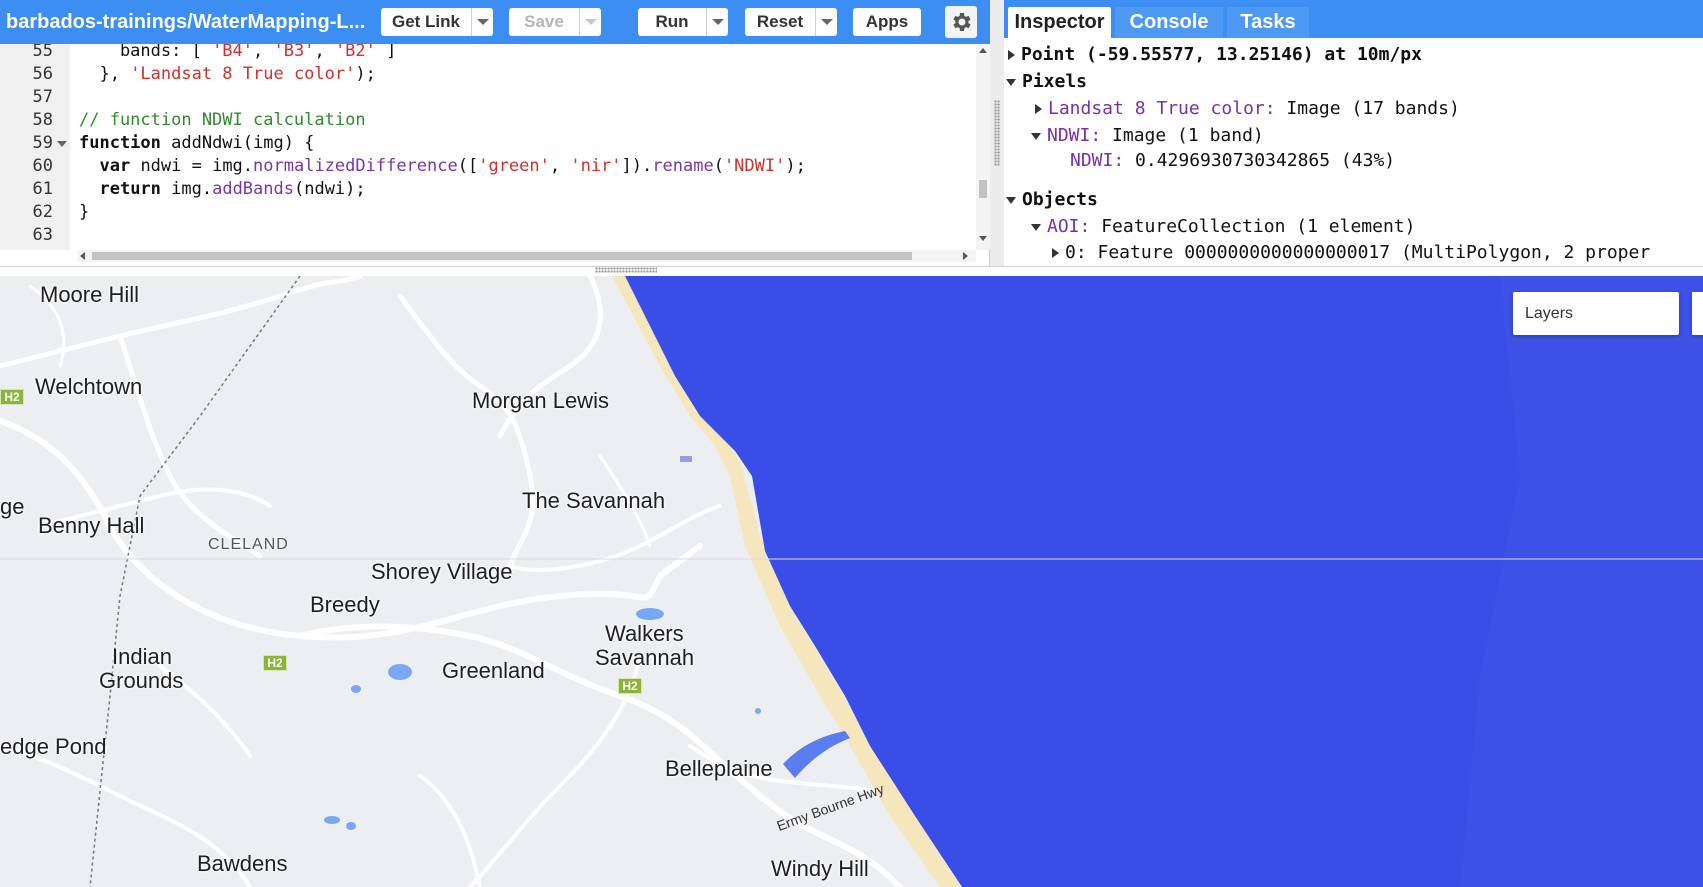 Image resolution: width=1703 pixels, height=887 pixels. I want to click on editor-horizontal-scroll-thumb, so click(502, 256).